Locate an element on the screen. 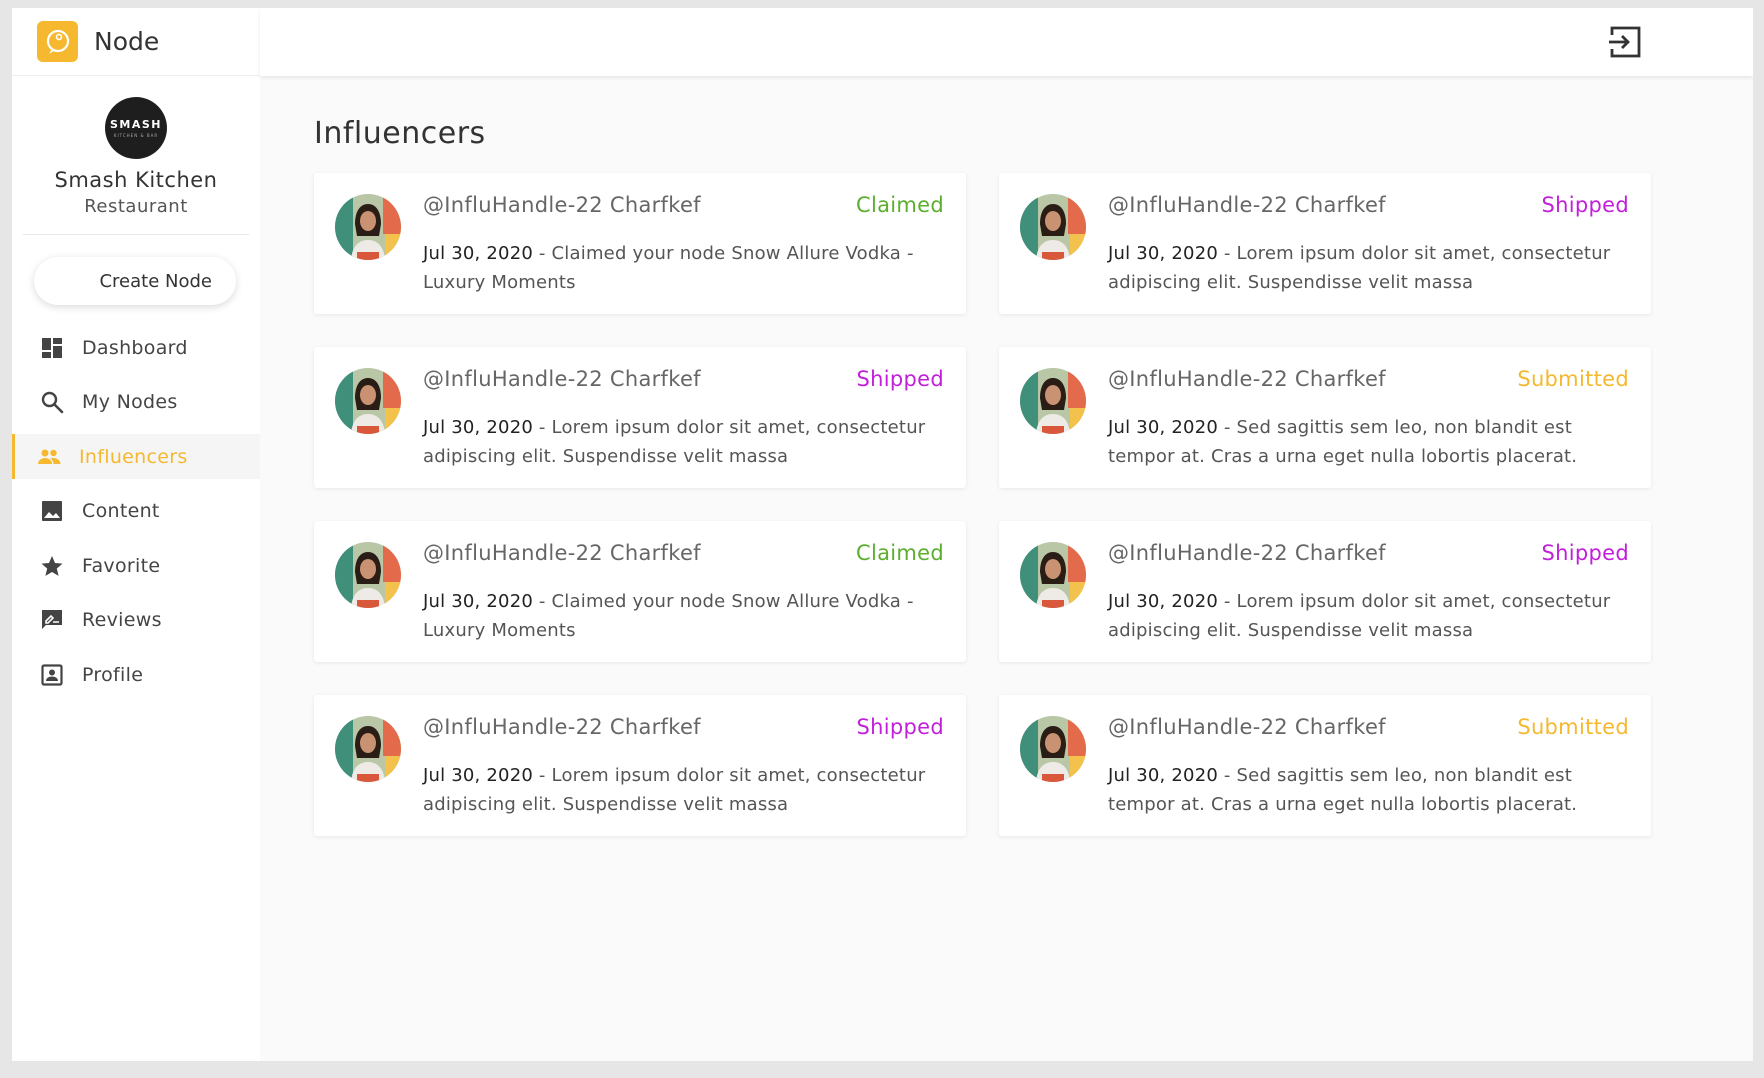 This screenshot has width=1764, height=1078. sidebar-divider is located at coordinates (136, 234).